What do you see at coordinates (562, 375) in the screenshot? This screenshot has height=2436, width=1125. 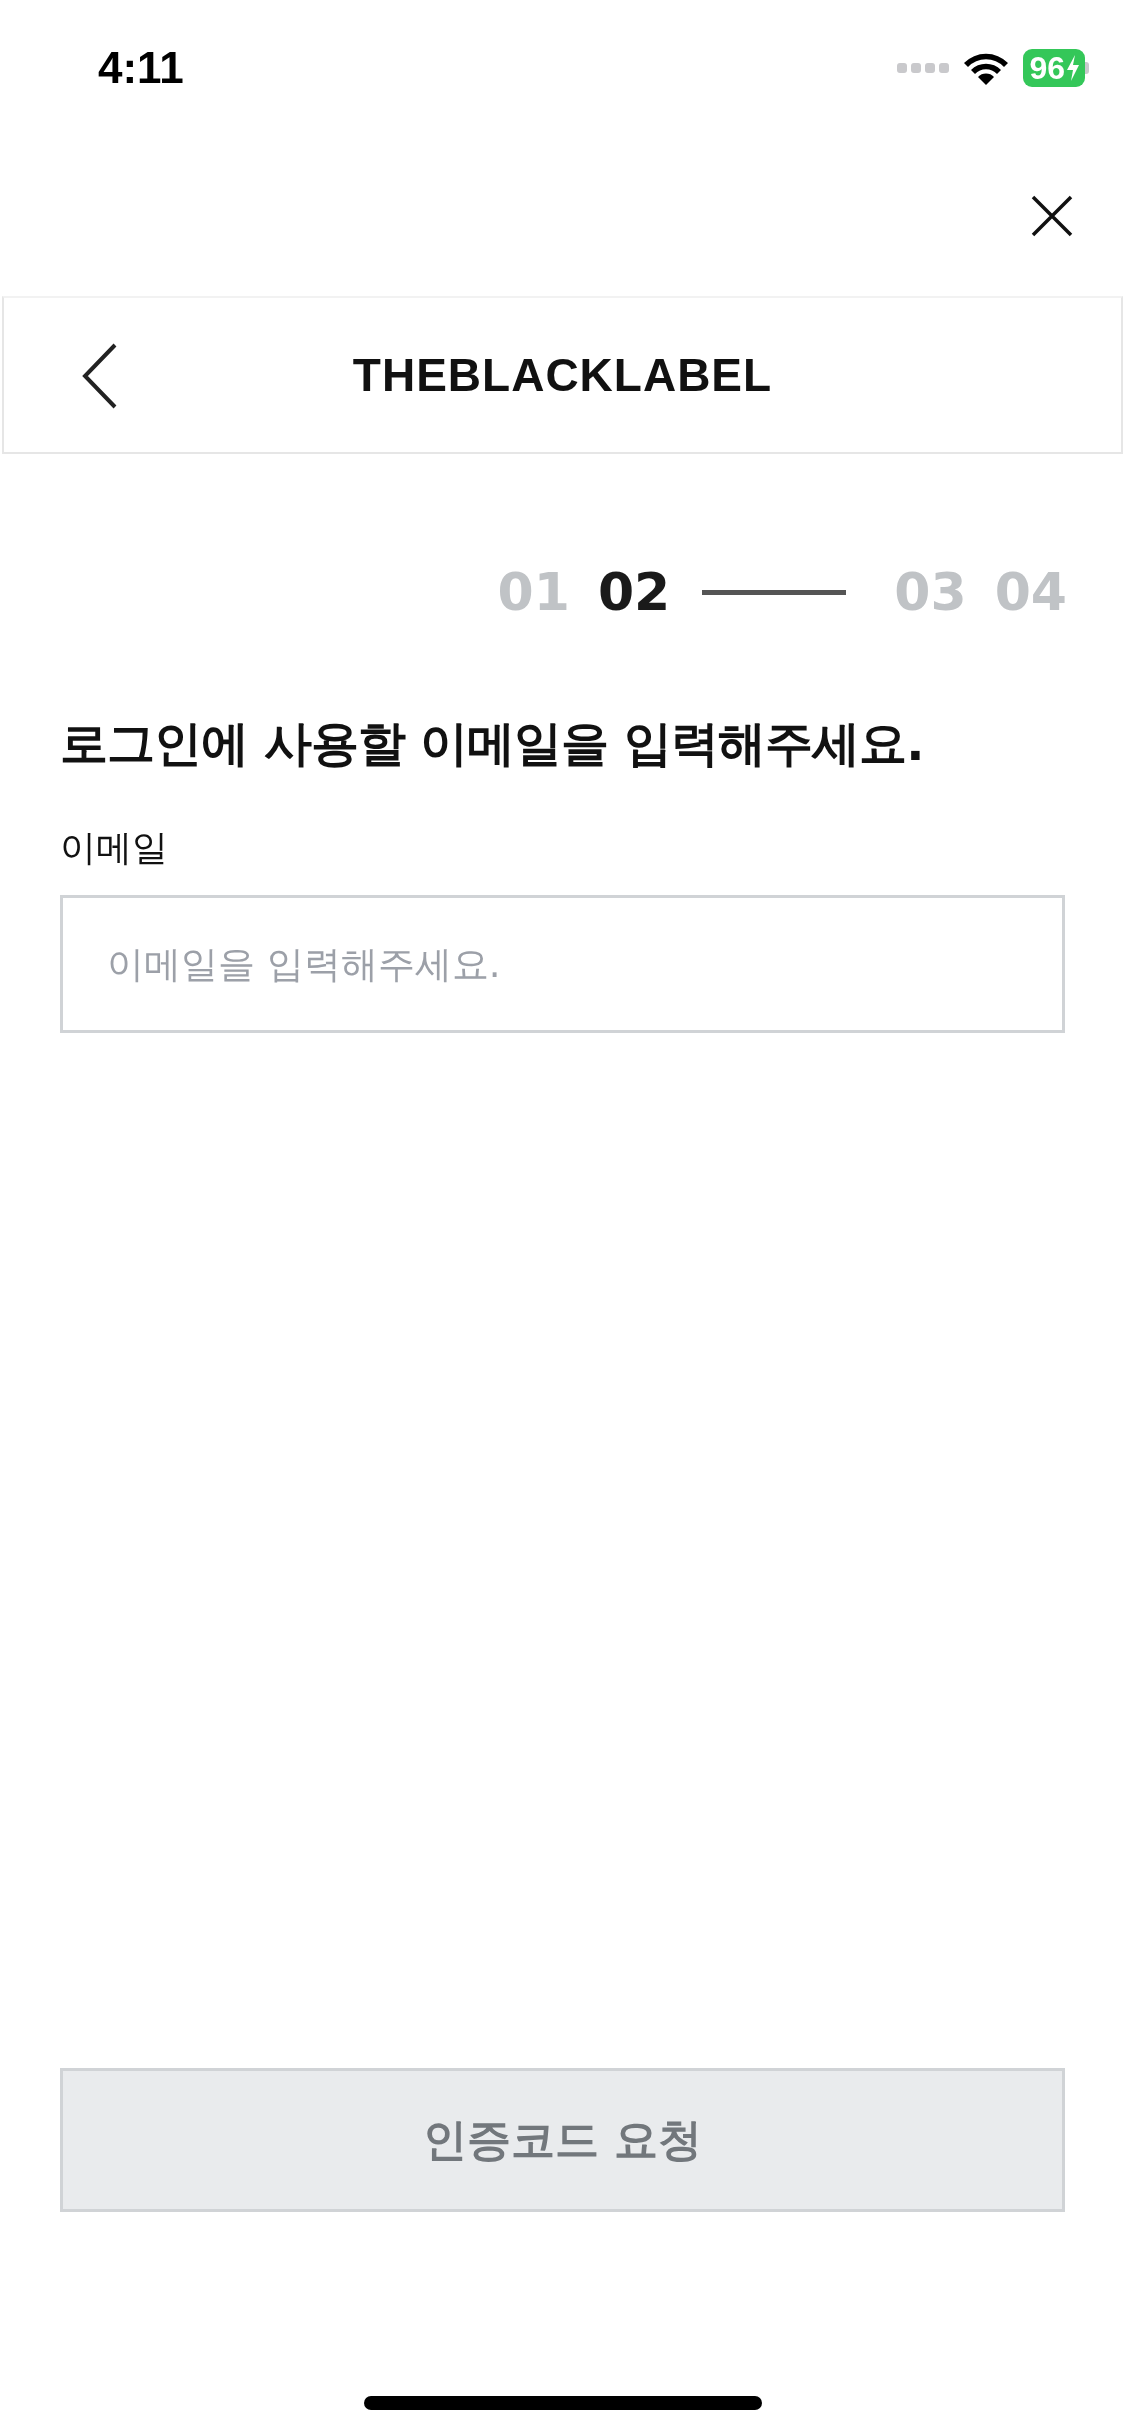 I see `logo: THEBLACKLABEL` at bounding box center [562, 375].